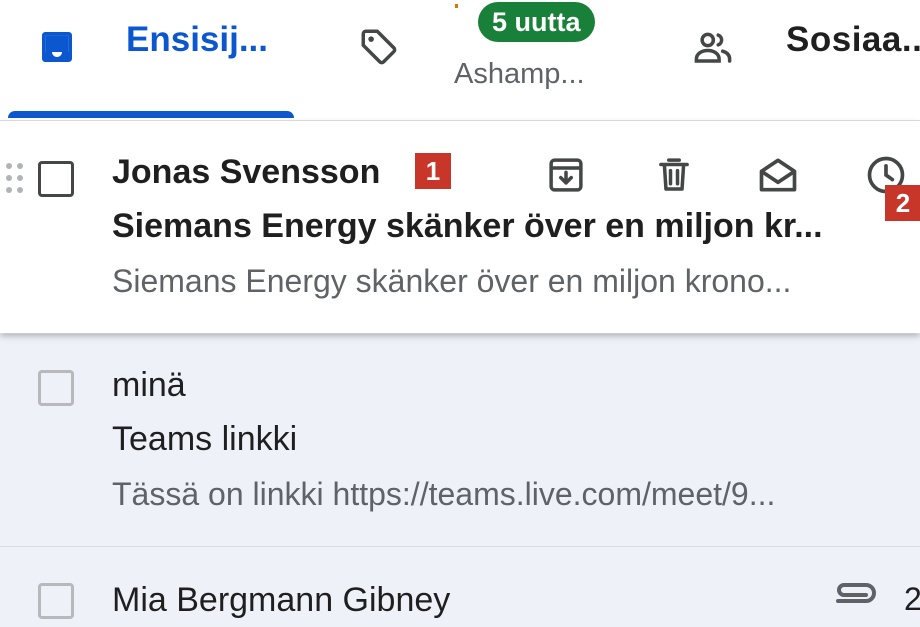 This screenshot has width=920, height=627. What do you see at coordinates (800, 60) in the screenshot?
I see `tab-social: Sosiaa..` at bounding box center [800, 60].